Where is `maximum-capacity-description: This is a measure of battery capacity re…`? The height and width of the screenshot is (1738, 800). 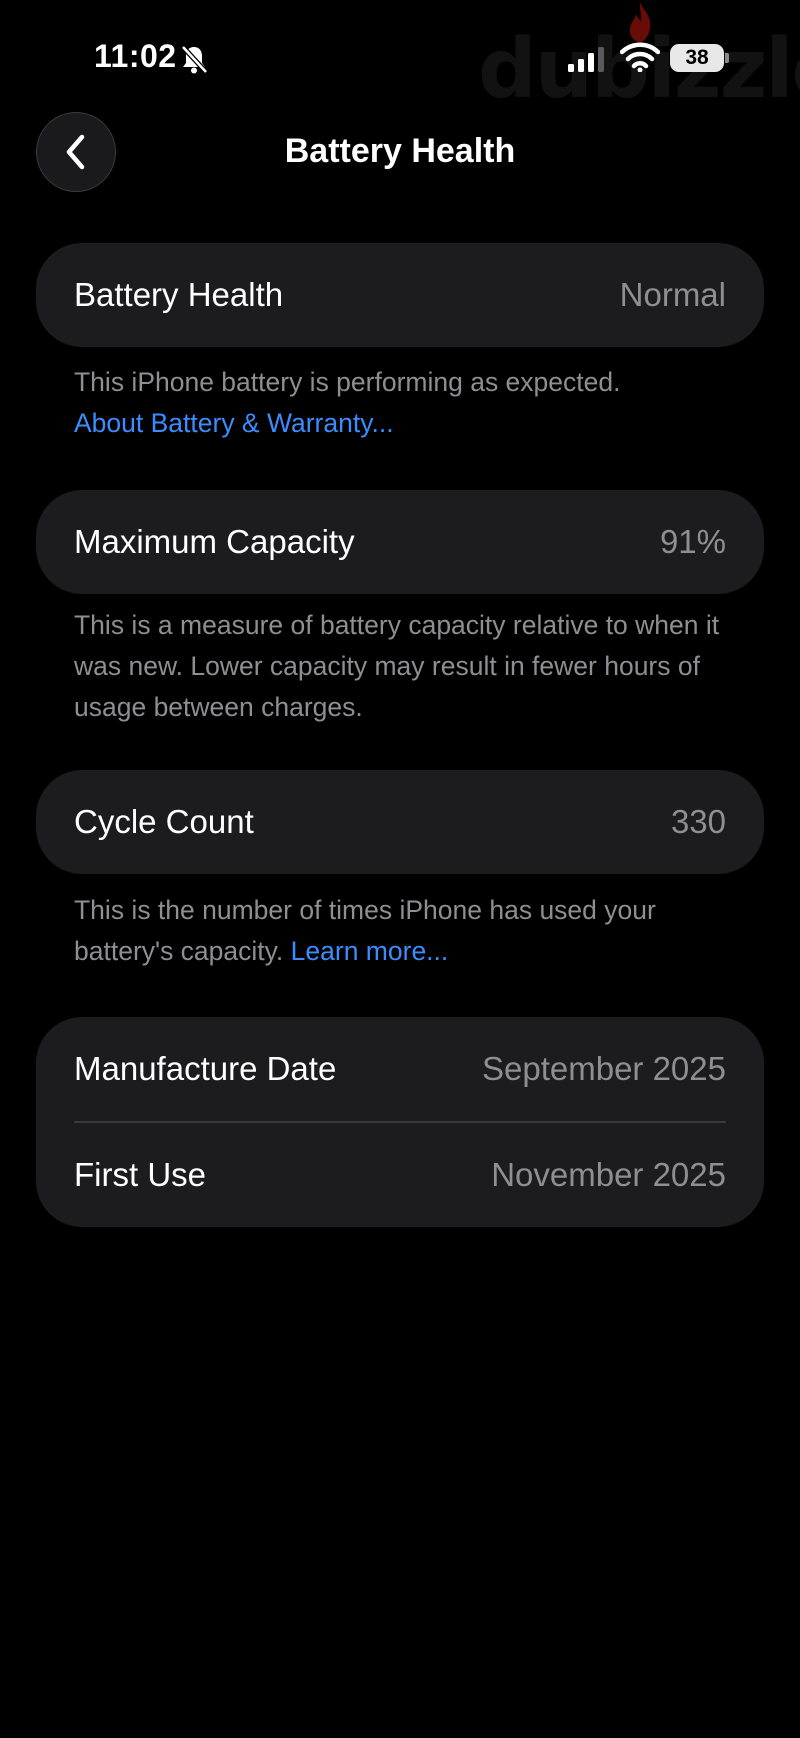 maximum-capacity-description: This is a measure of battery capacity re… is located at coordinates (397, 666).